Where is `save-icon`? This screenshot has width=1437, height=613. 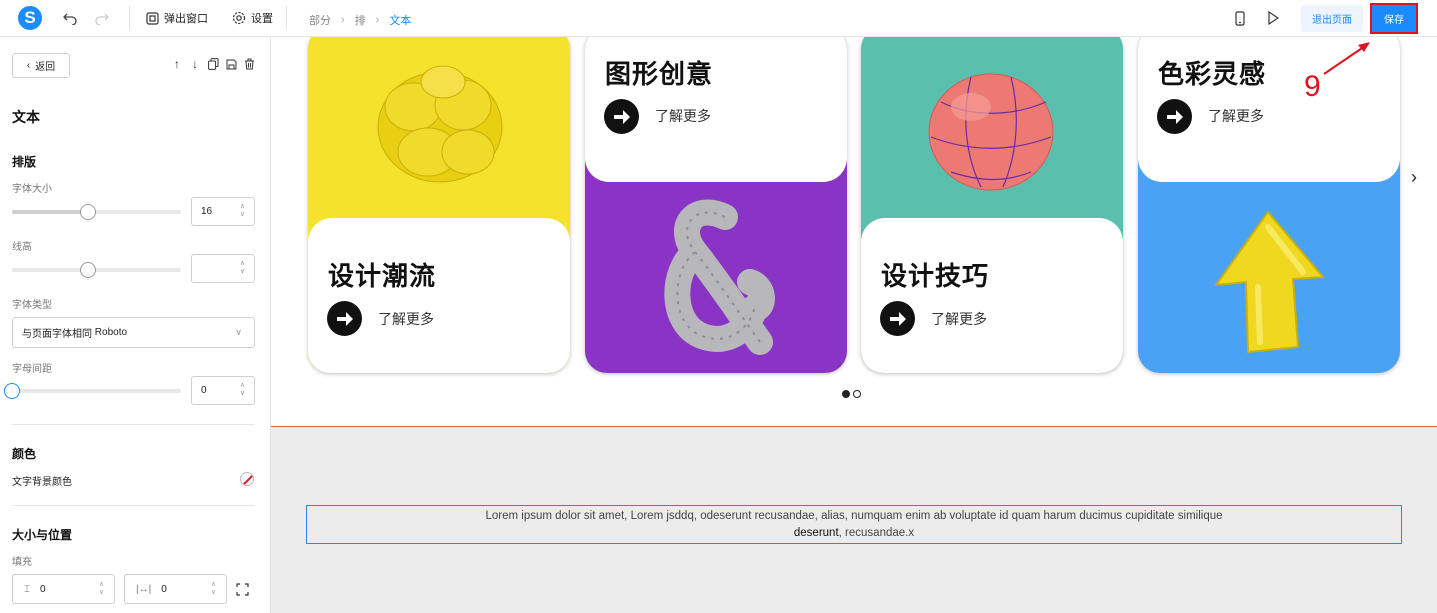
save-icon is located at coordinates (231, 64).